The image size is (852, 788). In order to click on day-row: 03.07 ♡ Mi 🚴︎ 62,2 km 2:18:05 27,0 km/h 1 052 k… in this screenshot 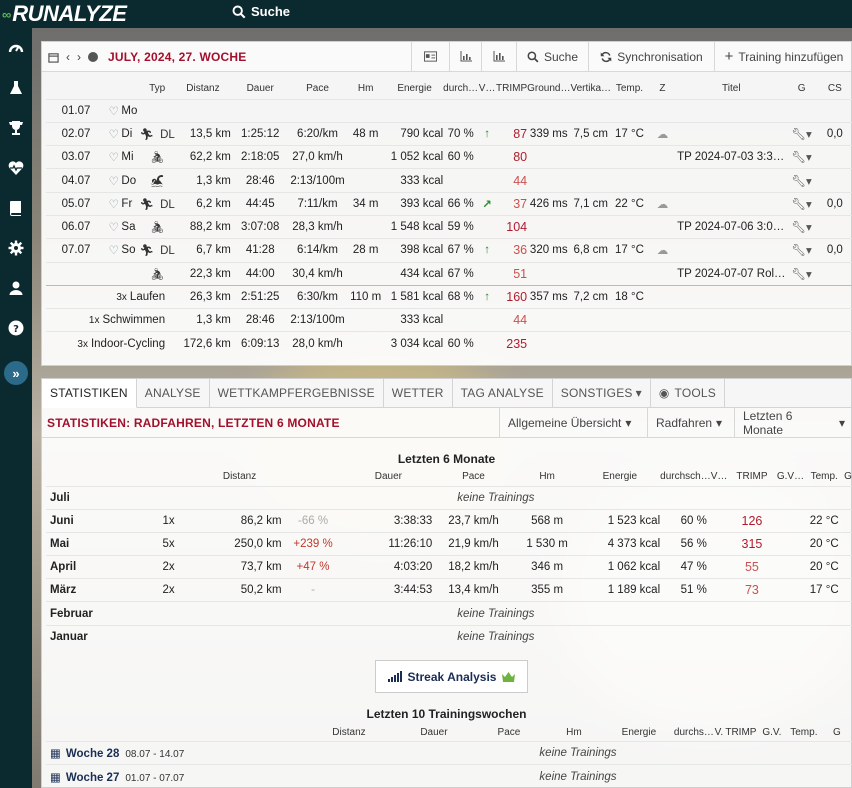, I will do `click(449, 157)`.